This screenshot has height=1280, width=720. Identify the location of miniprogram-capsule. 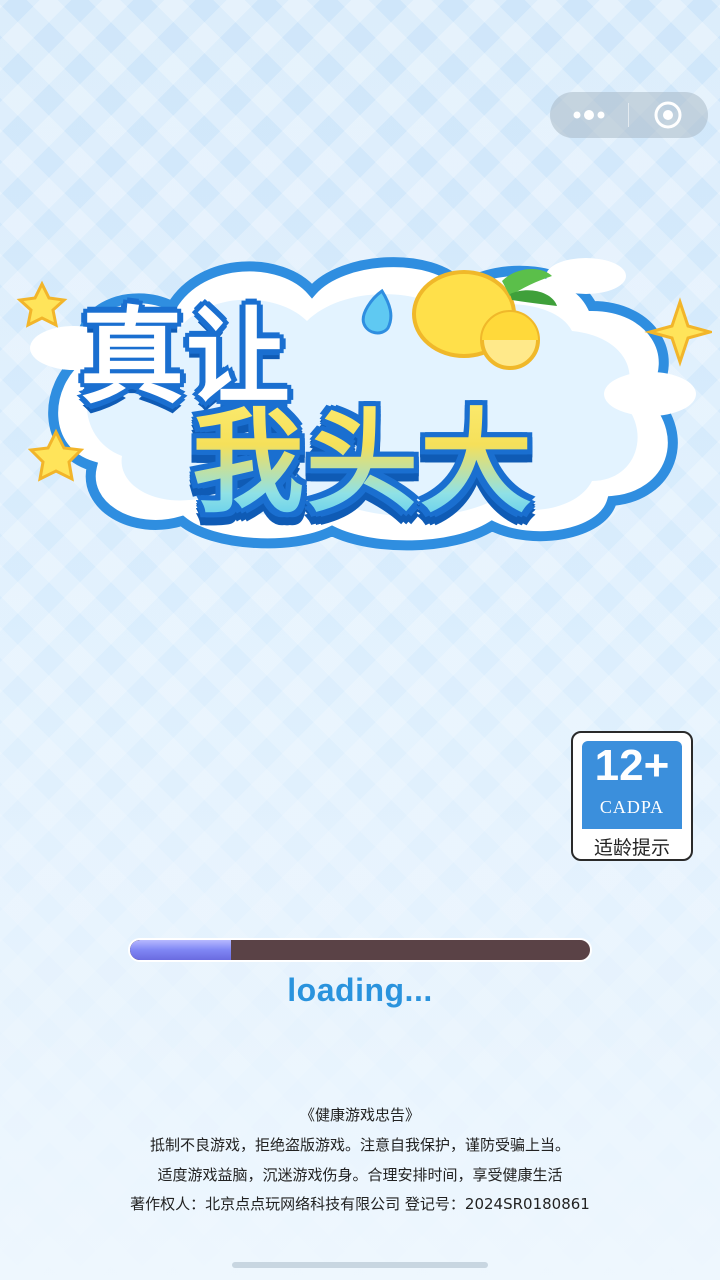
(629, 115).